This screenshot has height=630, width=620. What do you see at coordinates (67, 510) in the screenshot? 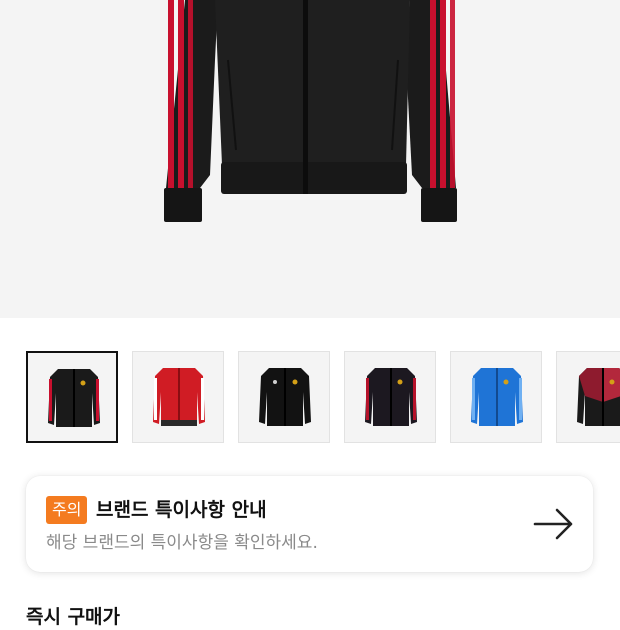
I see `warning-badge: 주의` at bounding box center [67, 510].